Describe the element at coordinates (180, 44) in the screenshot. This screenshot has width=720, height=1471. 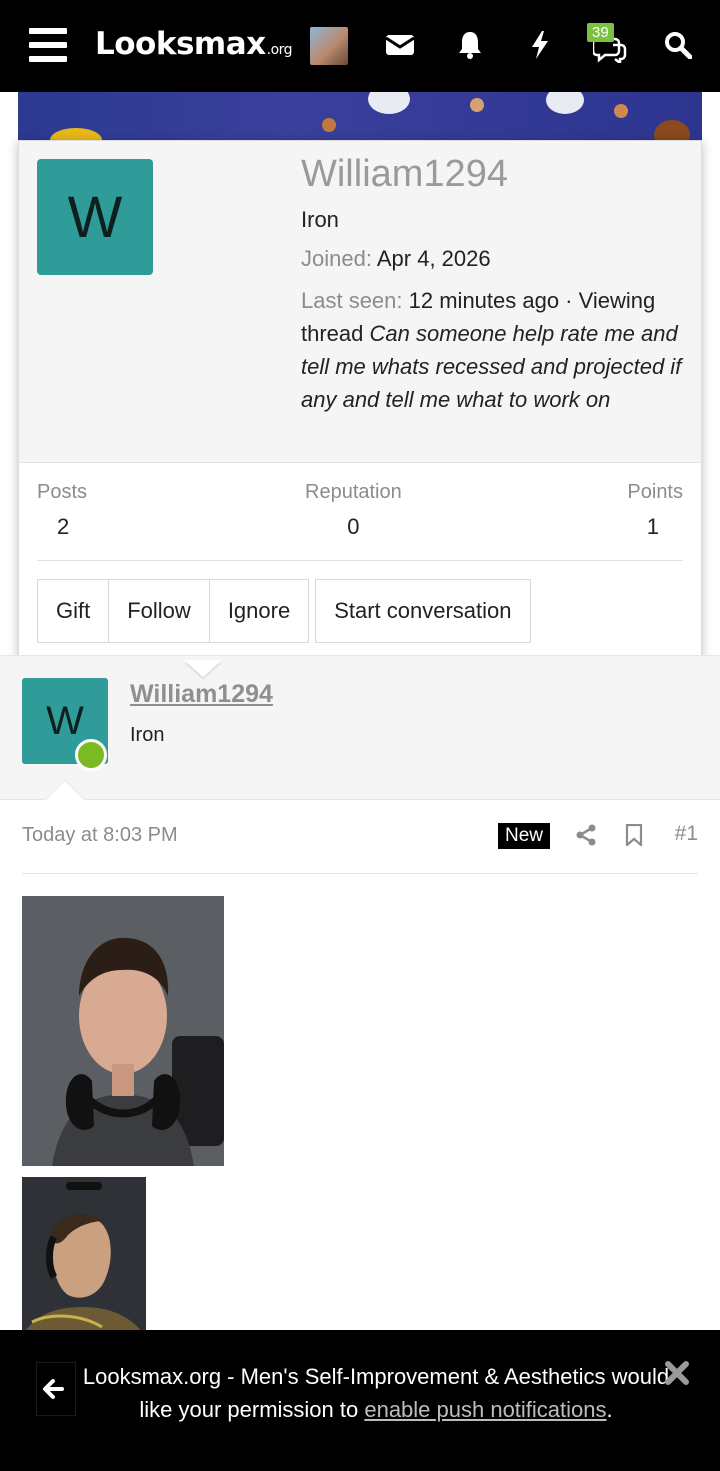
I see `logo-main: Looksmax` at that location.